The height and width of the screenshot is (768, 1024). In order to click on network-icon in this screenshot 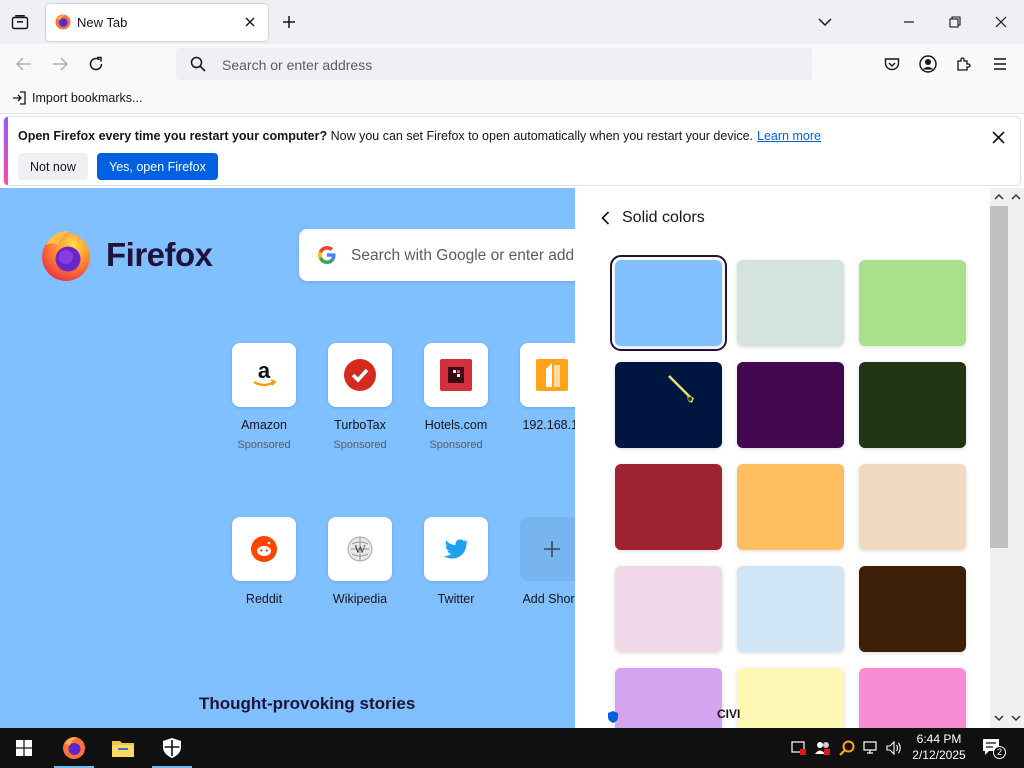, I will do `click(870, 747)`.